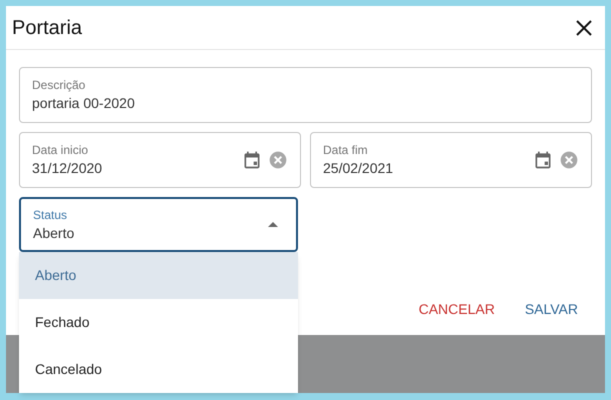 The width and height of the screenshot is (611, 400). I want to click on close-icon, so click(584, 27).